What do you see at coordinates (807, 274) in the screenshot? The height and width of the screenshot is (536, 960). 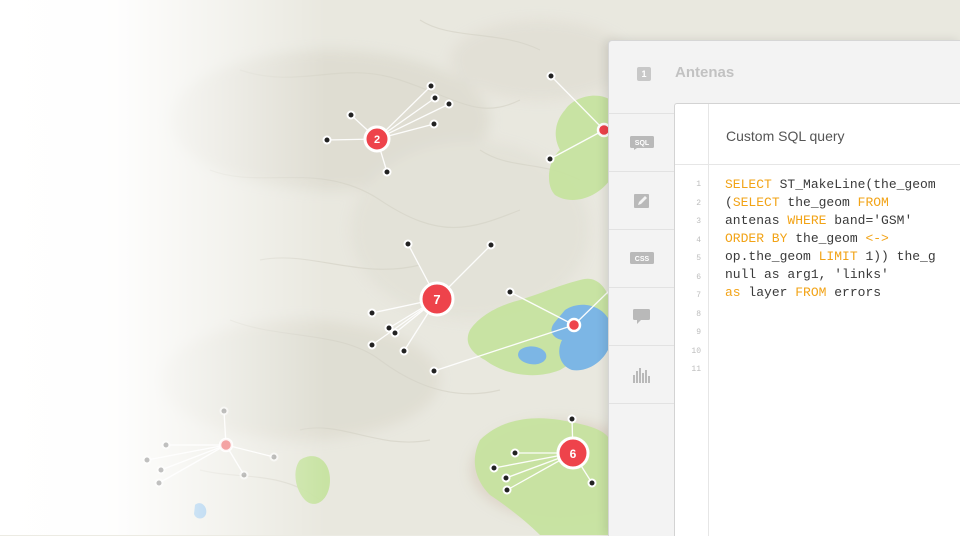 I see `sql-text: null as arg1, 'links'` at bounding box center [807, 274].